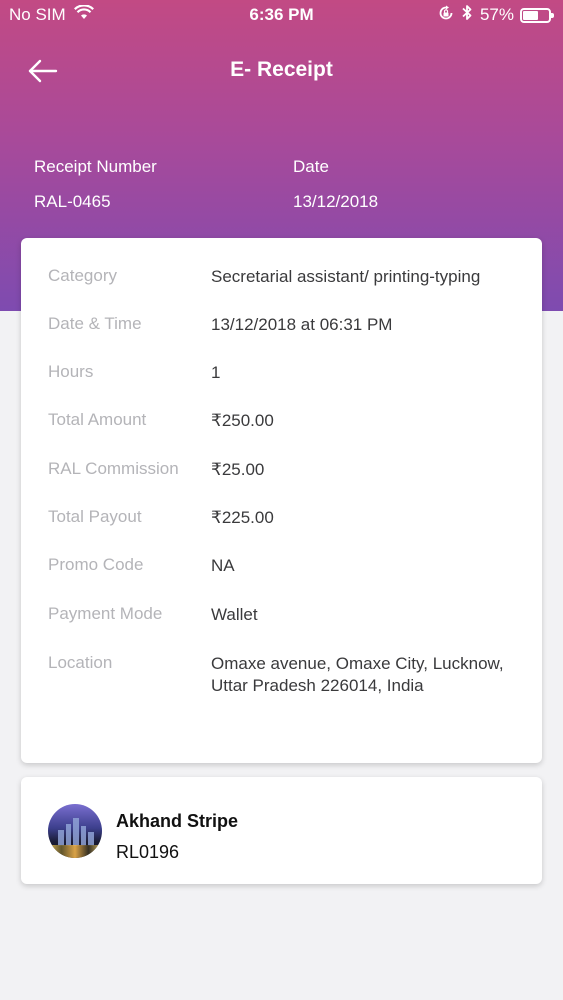 Image resolution: width=563 pixels, height=1000 pixels. I want to click on detail-value: 1, so click(216, 372).